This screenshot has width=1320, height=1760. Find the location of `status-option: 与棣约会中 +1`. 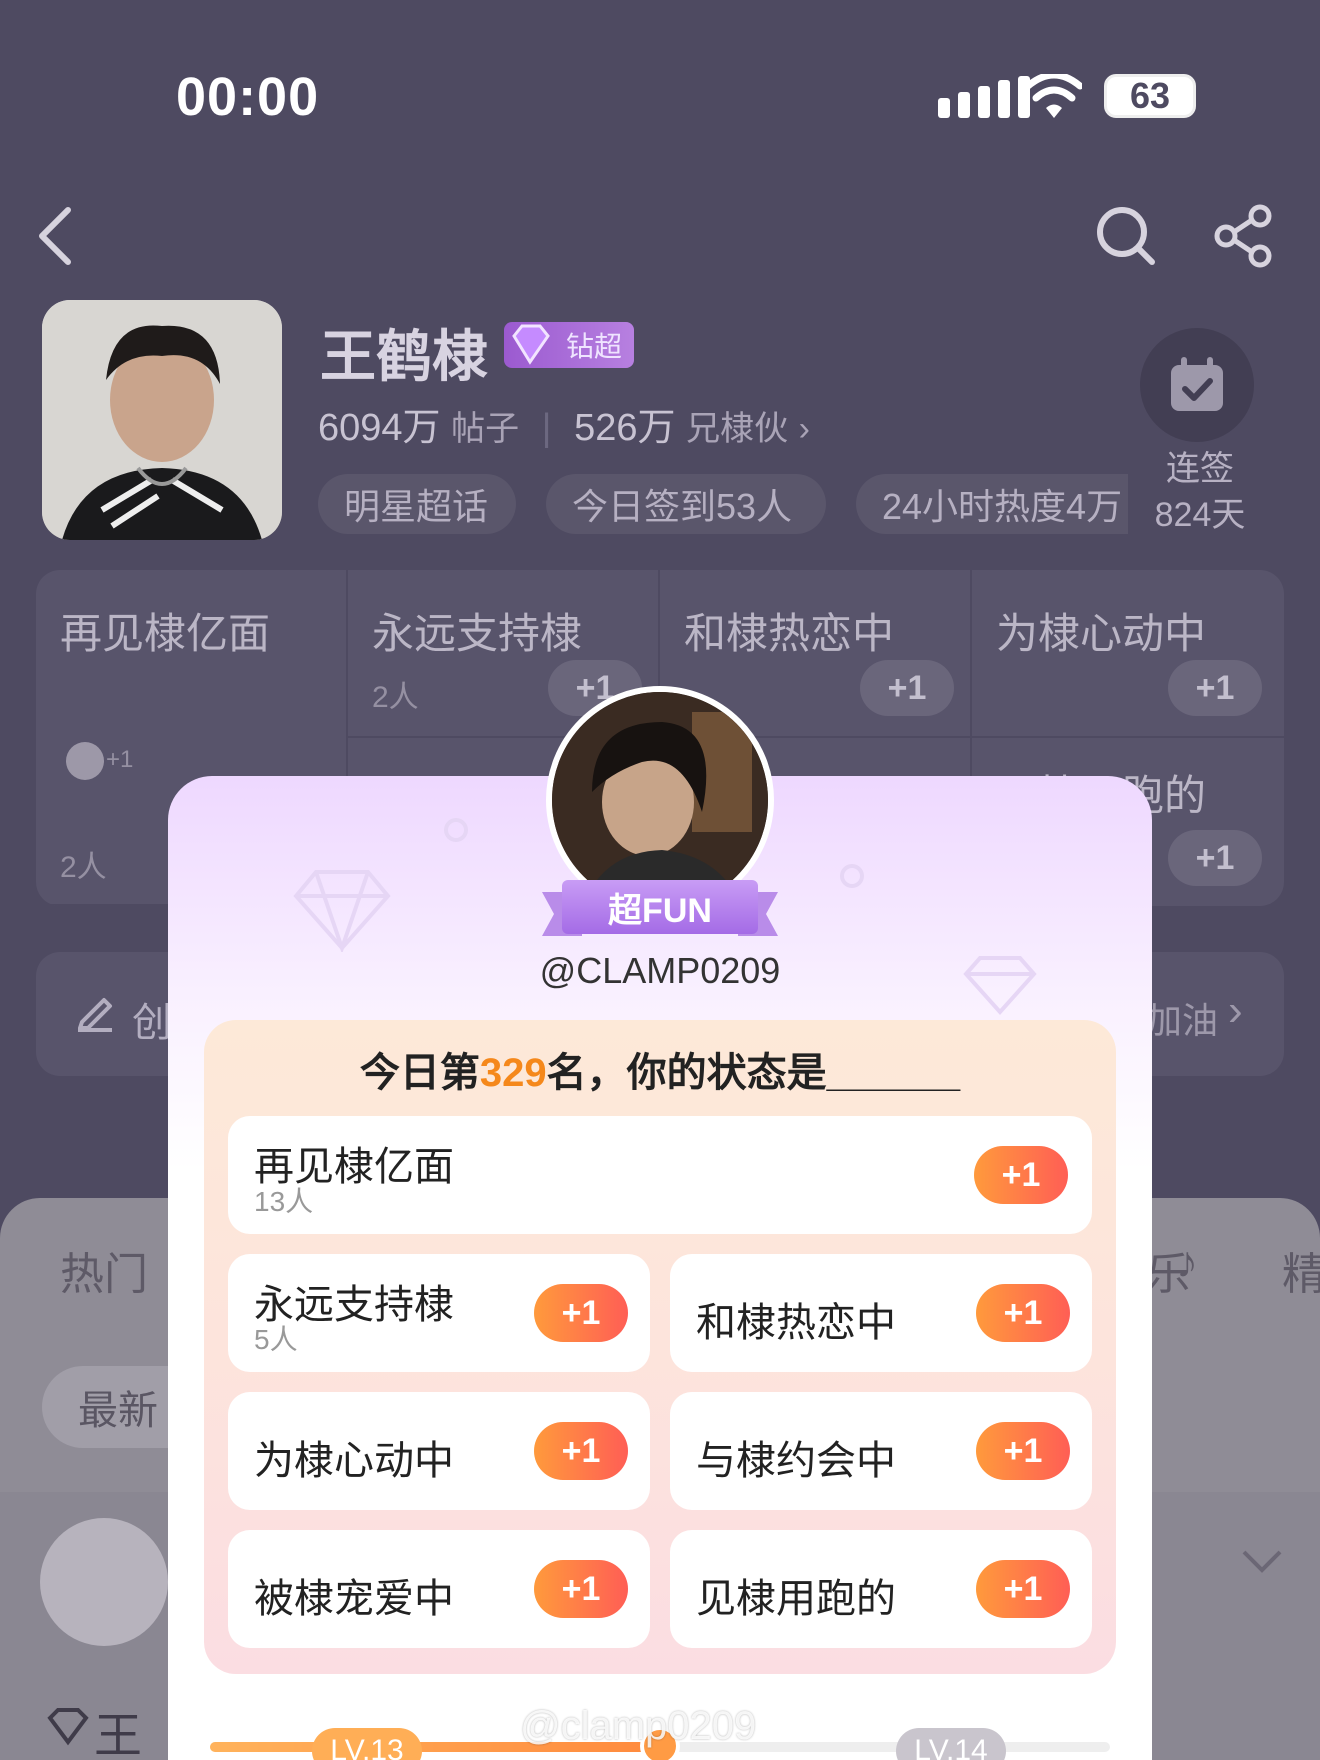

status-option: 与棣约会中 +1 is located at coordinates (881, 1451).